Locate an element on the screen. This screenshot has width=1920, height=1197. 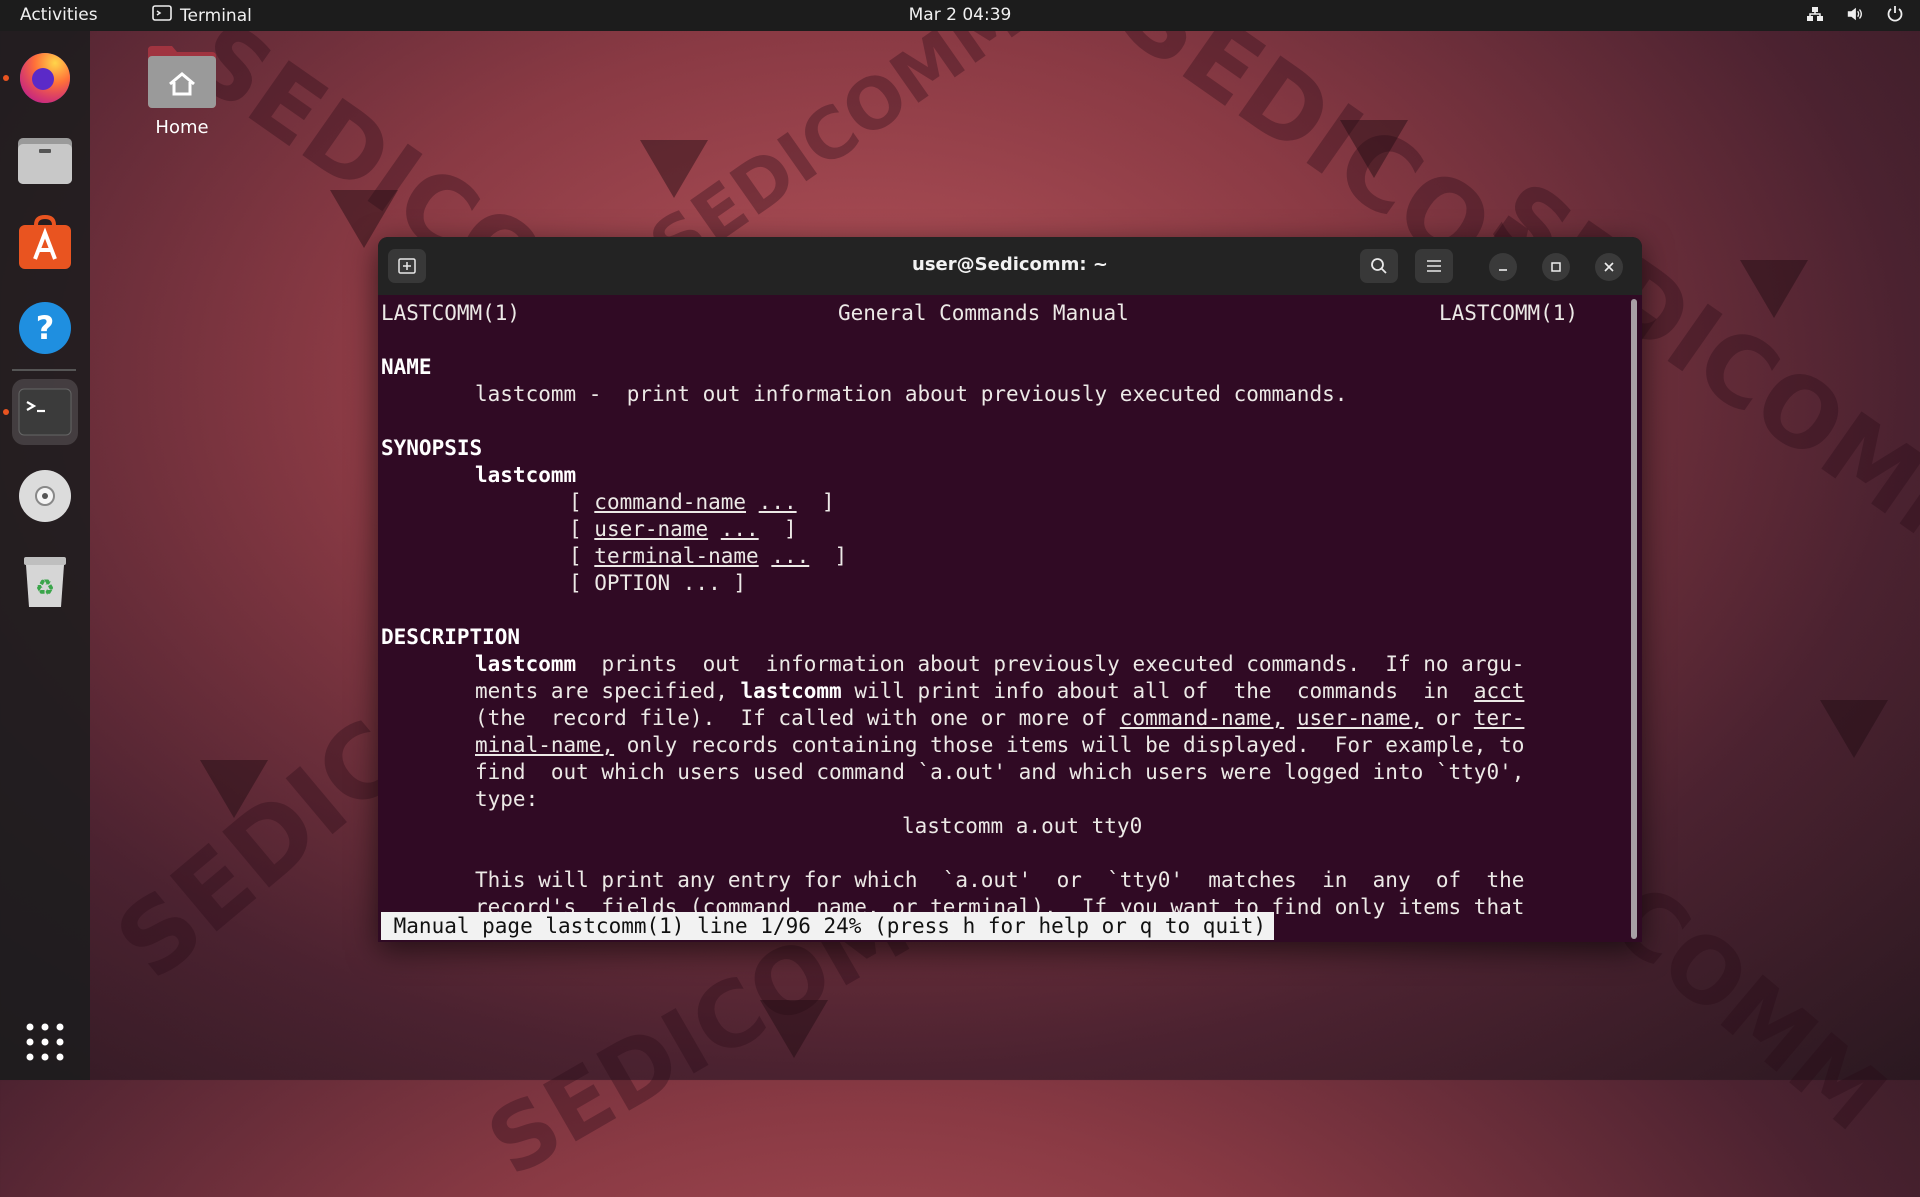
software-icon is located at coordinates (45, 244).